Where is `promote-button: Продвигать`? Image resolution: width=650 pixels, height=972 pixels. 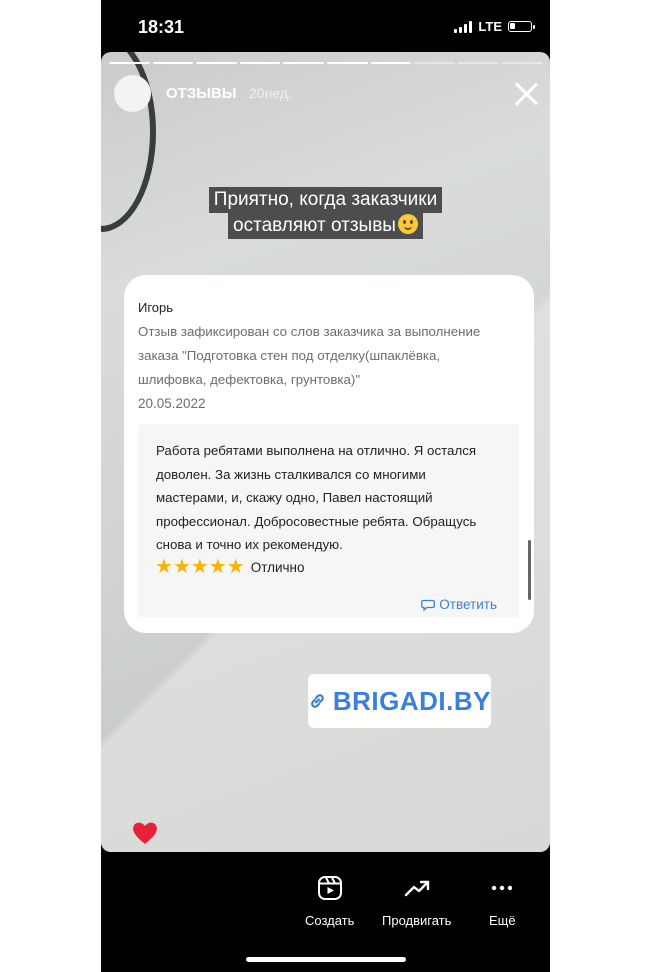 promote-button: Продвигать is located at coordinates (416, 901).